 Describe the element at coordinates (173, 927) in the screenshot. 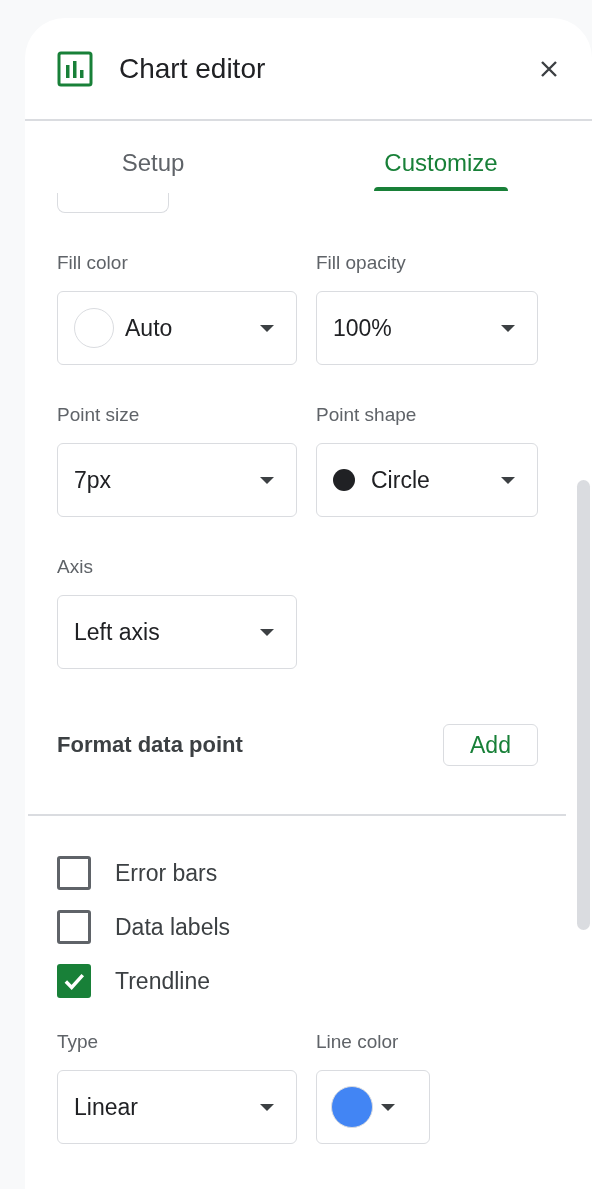

I see `checkbox-label: Data labels` at that location.